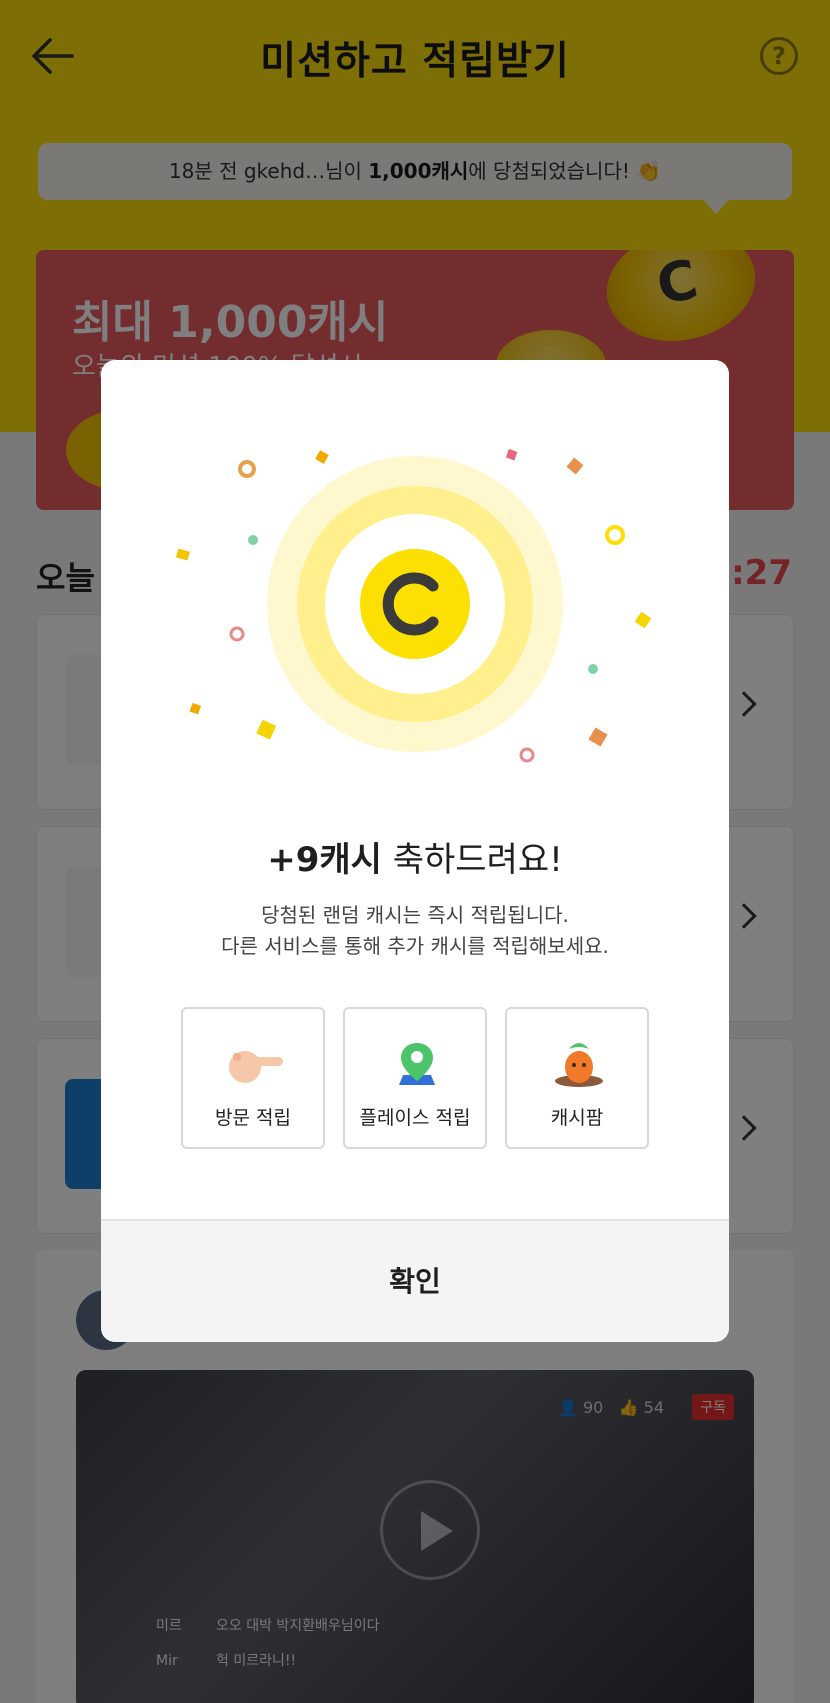 Image resolution: width=830 pixels, height=1703 pixels. Describe the element at coordinates (579, 1065) in the screenshot. I see `carrot-icon` at that location.